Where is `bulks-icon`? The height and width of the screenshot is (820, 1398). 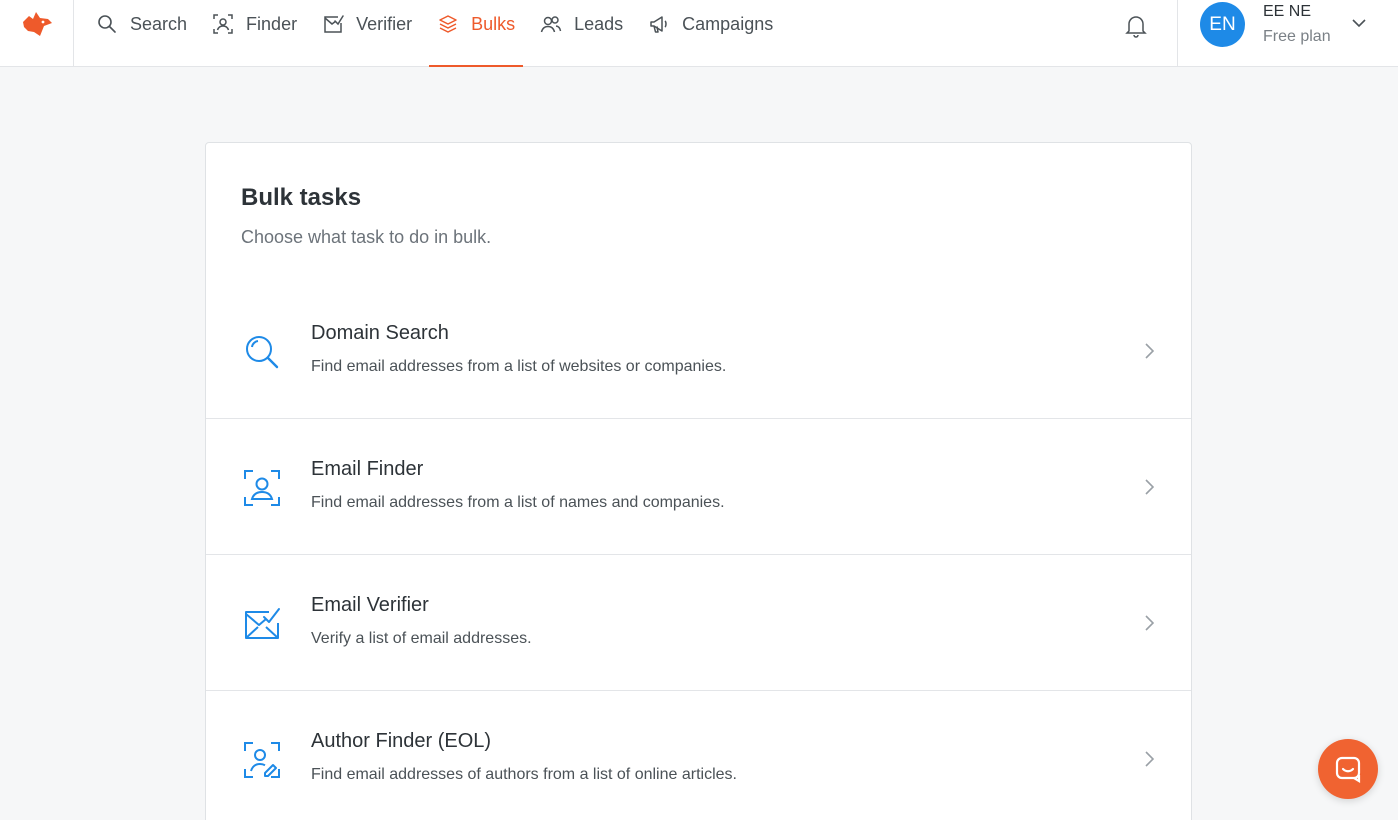 bulks-icon is located at coordinates (448, 24).